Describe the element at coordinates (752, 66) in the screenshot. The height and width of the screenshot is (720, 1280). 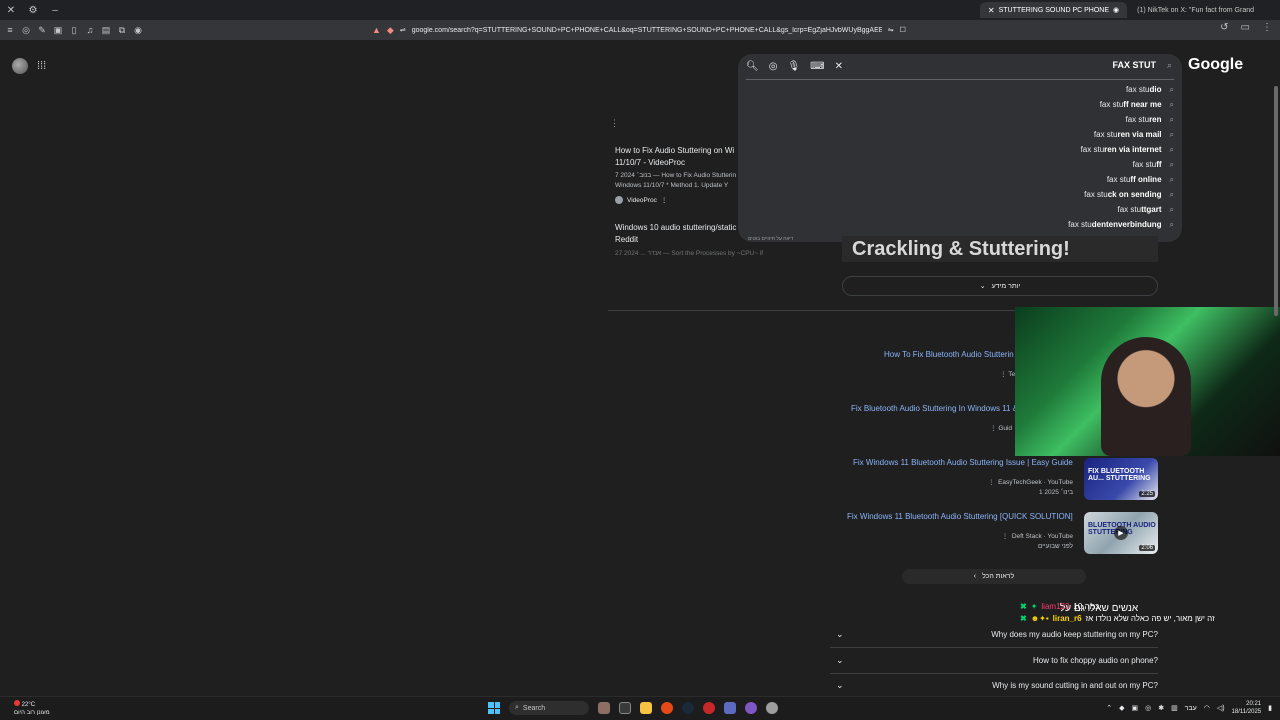
I see `search-icon: 🔍︎` at that location.